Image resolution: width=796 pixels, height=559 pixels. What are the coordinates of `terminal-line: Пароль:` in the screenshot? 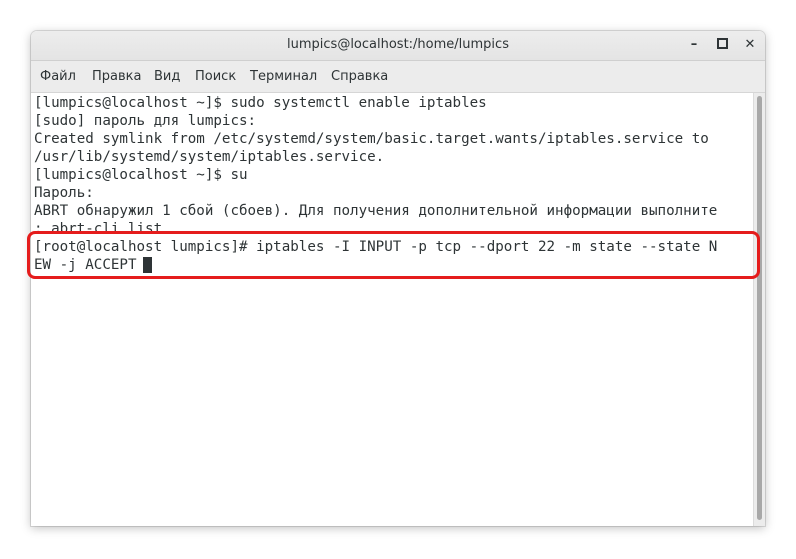 It's located at (64, 193).